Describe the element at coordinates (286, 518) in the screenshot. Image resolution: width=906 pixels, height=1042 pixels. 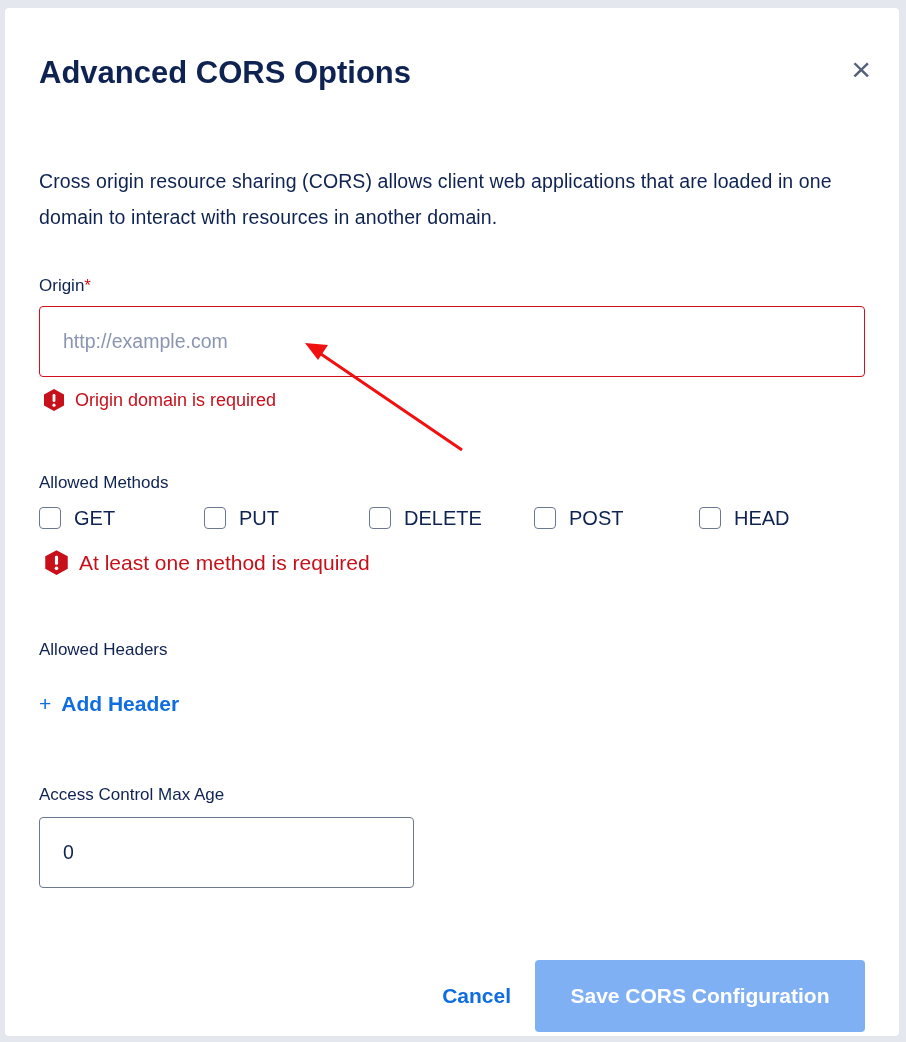
I see `method-checkbox: PUT` at that location.